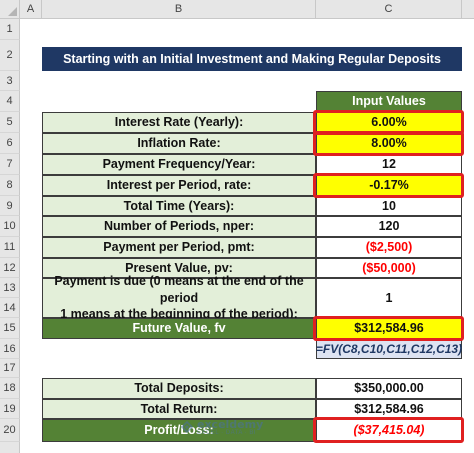 The width and height of the screenshot is (474, 453). Describe the element at coordinates (388, 328) in the screenshot. I see `future-value-highlight` at that location.